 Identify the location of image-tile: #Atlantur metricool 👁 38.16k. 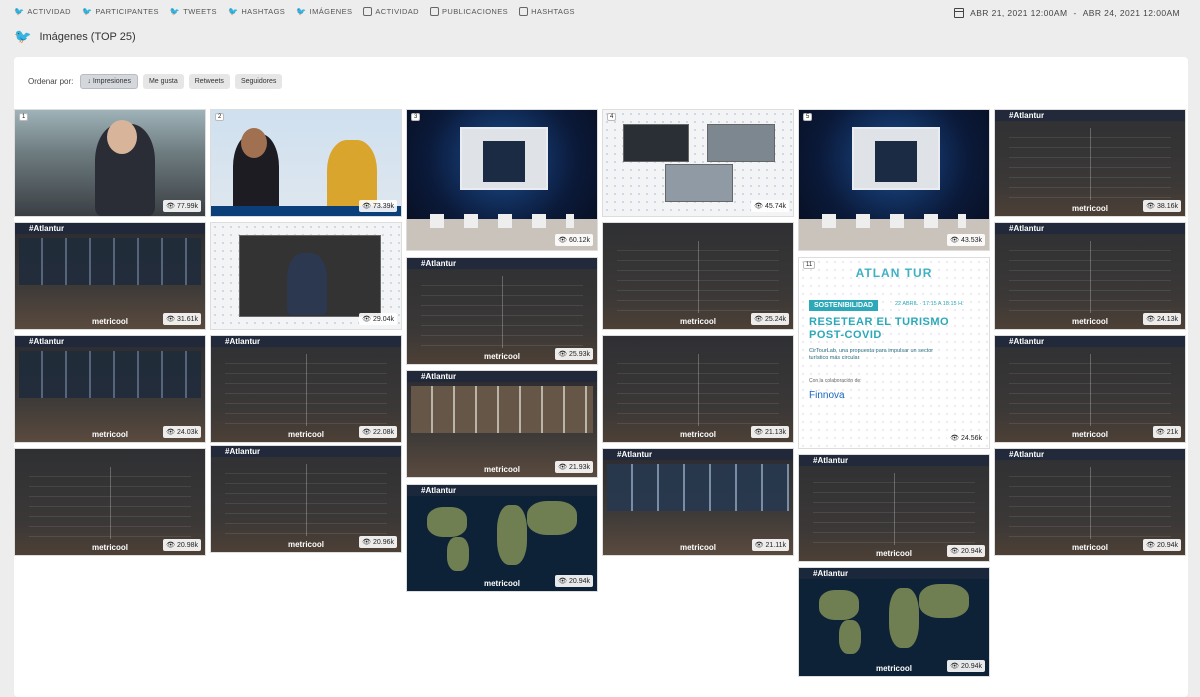
(1090, 163).